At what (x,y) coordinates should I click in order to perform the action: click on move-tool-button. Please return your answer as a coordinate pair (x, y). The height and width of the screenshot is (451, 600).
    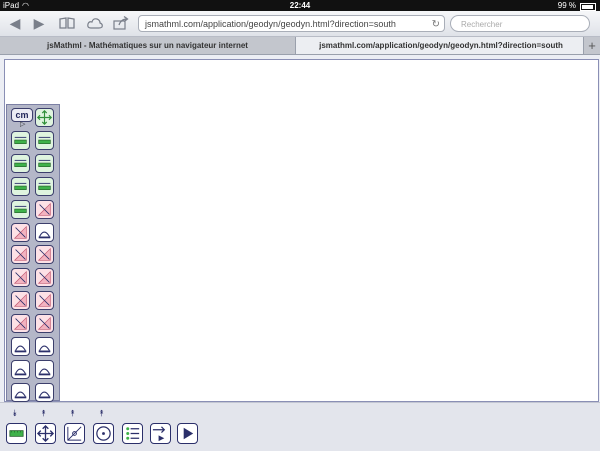
    Looking at the image, I should click on (44, 117).